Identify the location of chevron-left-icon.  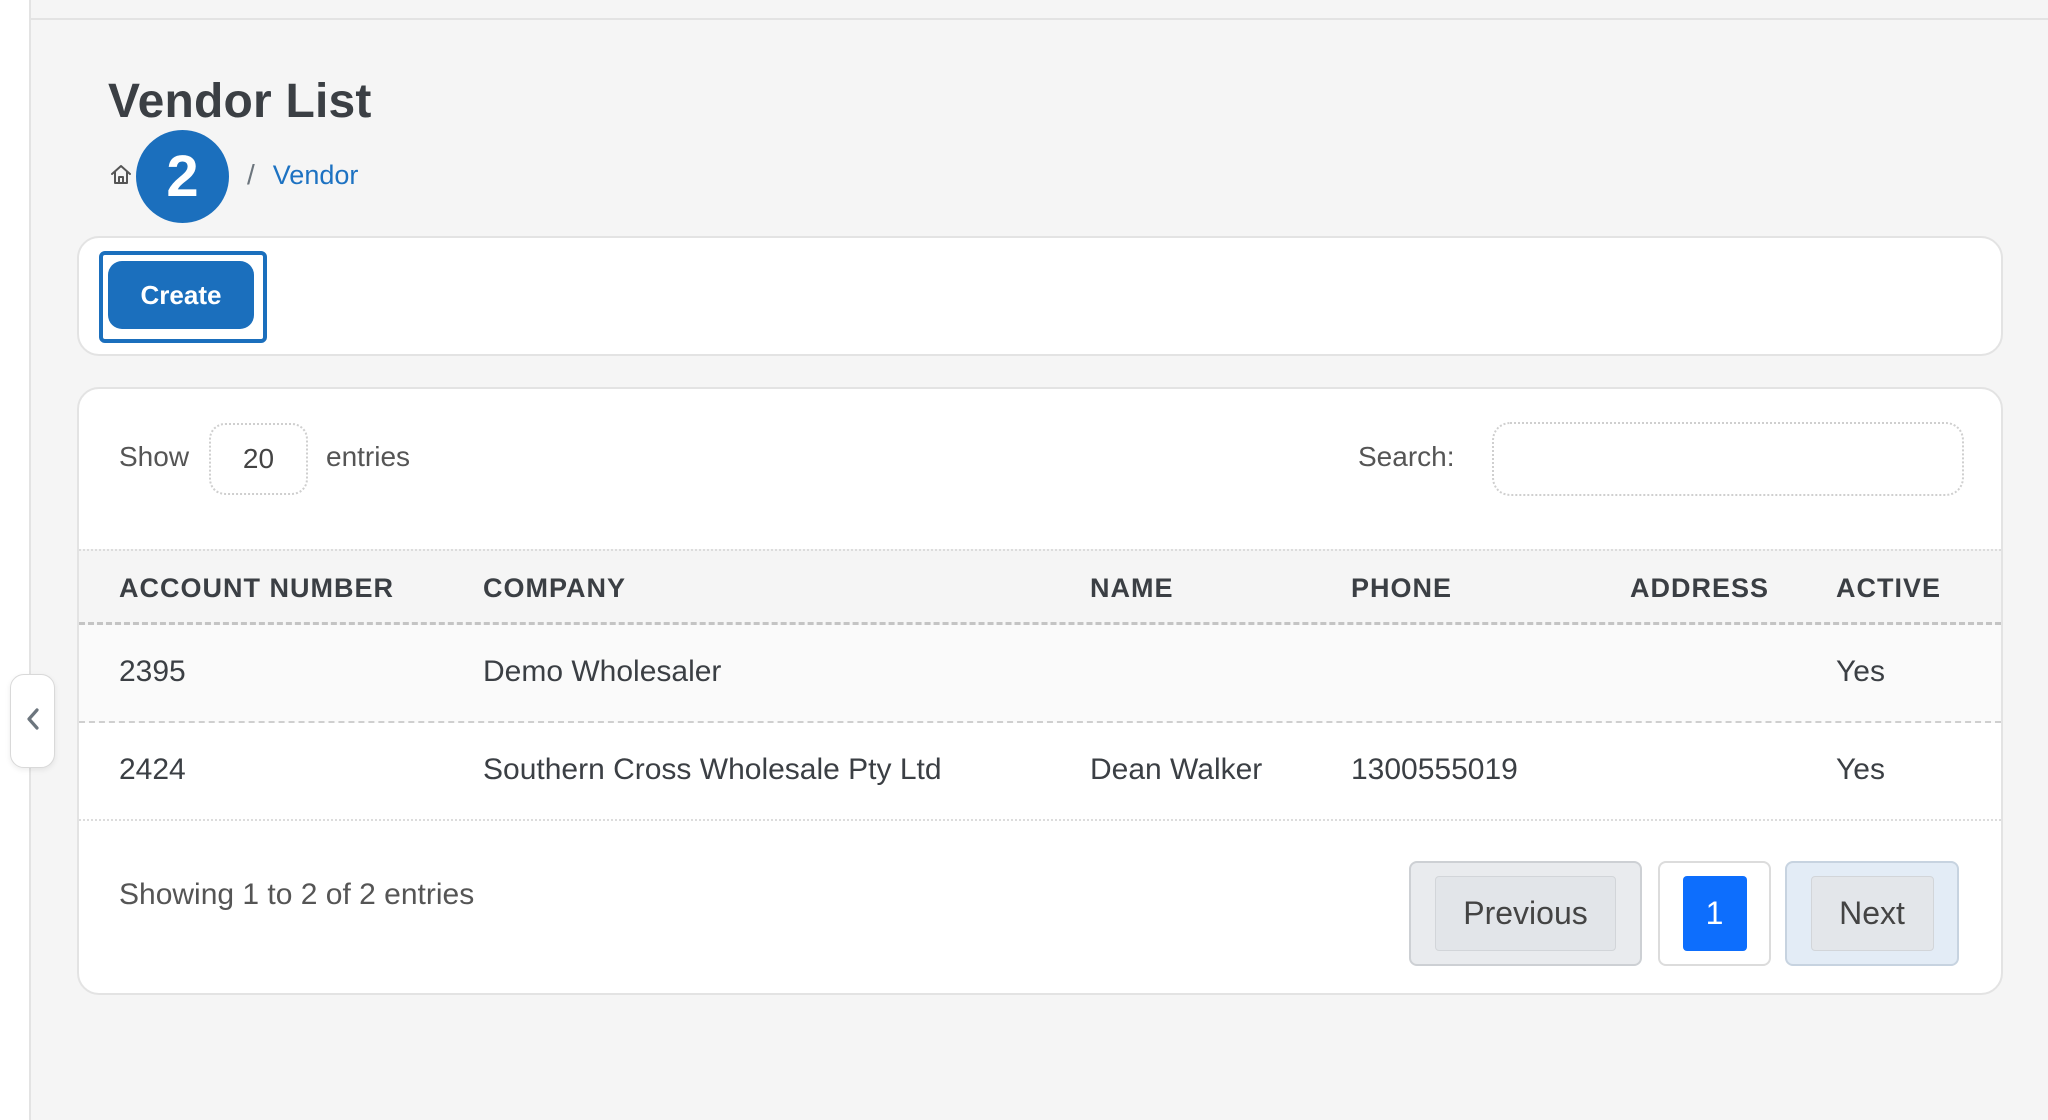
(33, 721).